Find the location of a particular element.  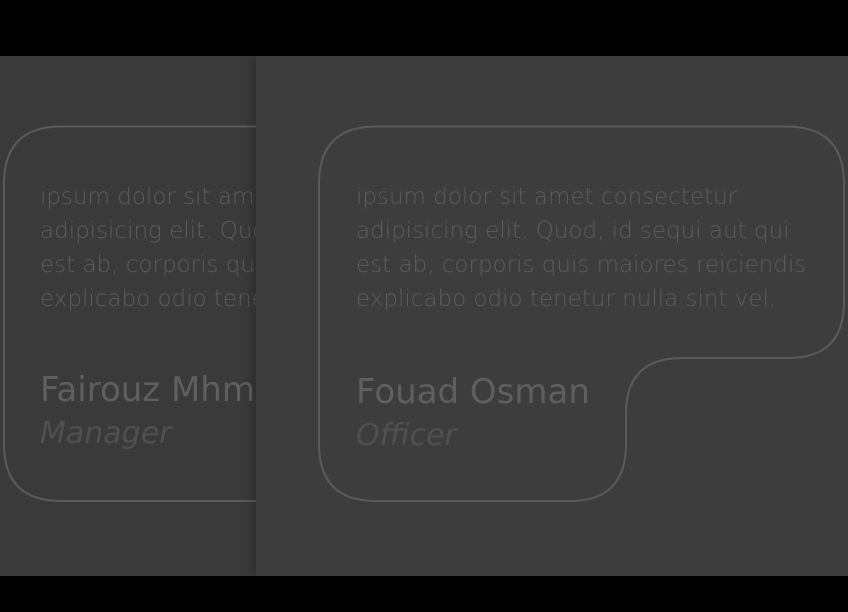

testimonial-author-name: Fairouz Mhmd is located at coordinates (148, 390).